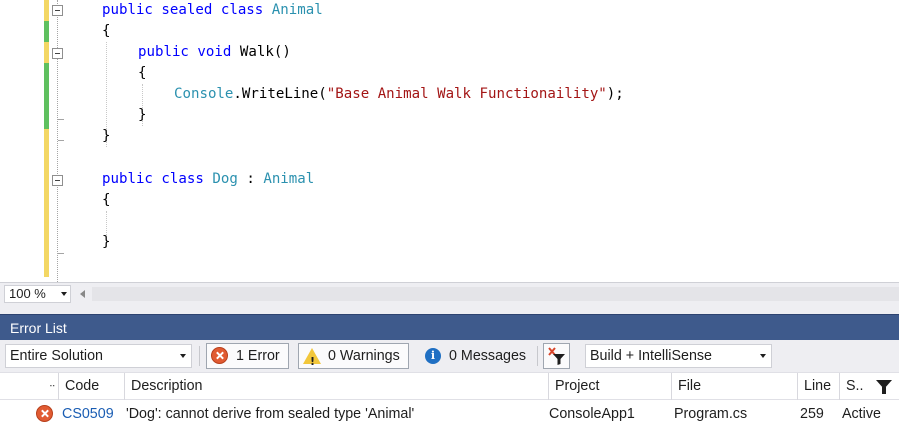 This screenshot has height=430, width=899. I want to click on zoom-value: 100 %, so click(27, 293).